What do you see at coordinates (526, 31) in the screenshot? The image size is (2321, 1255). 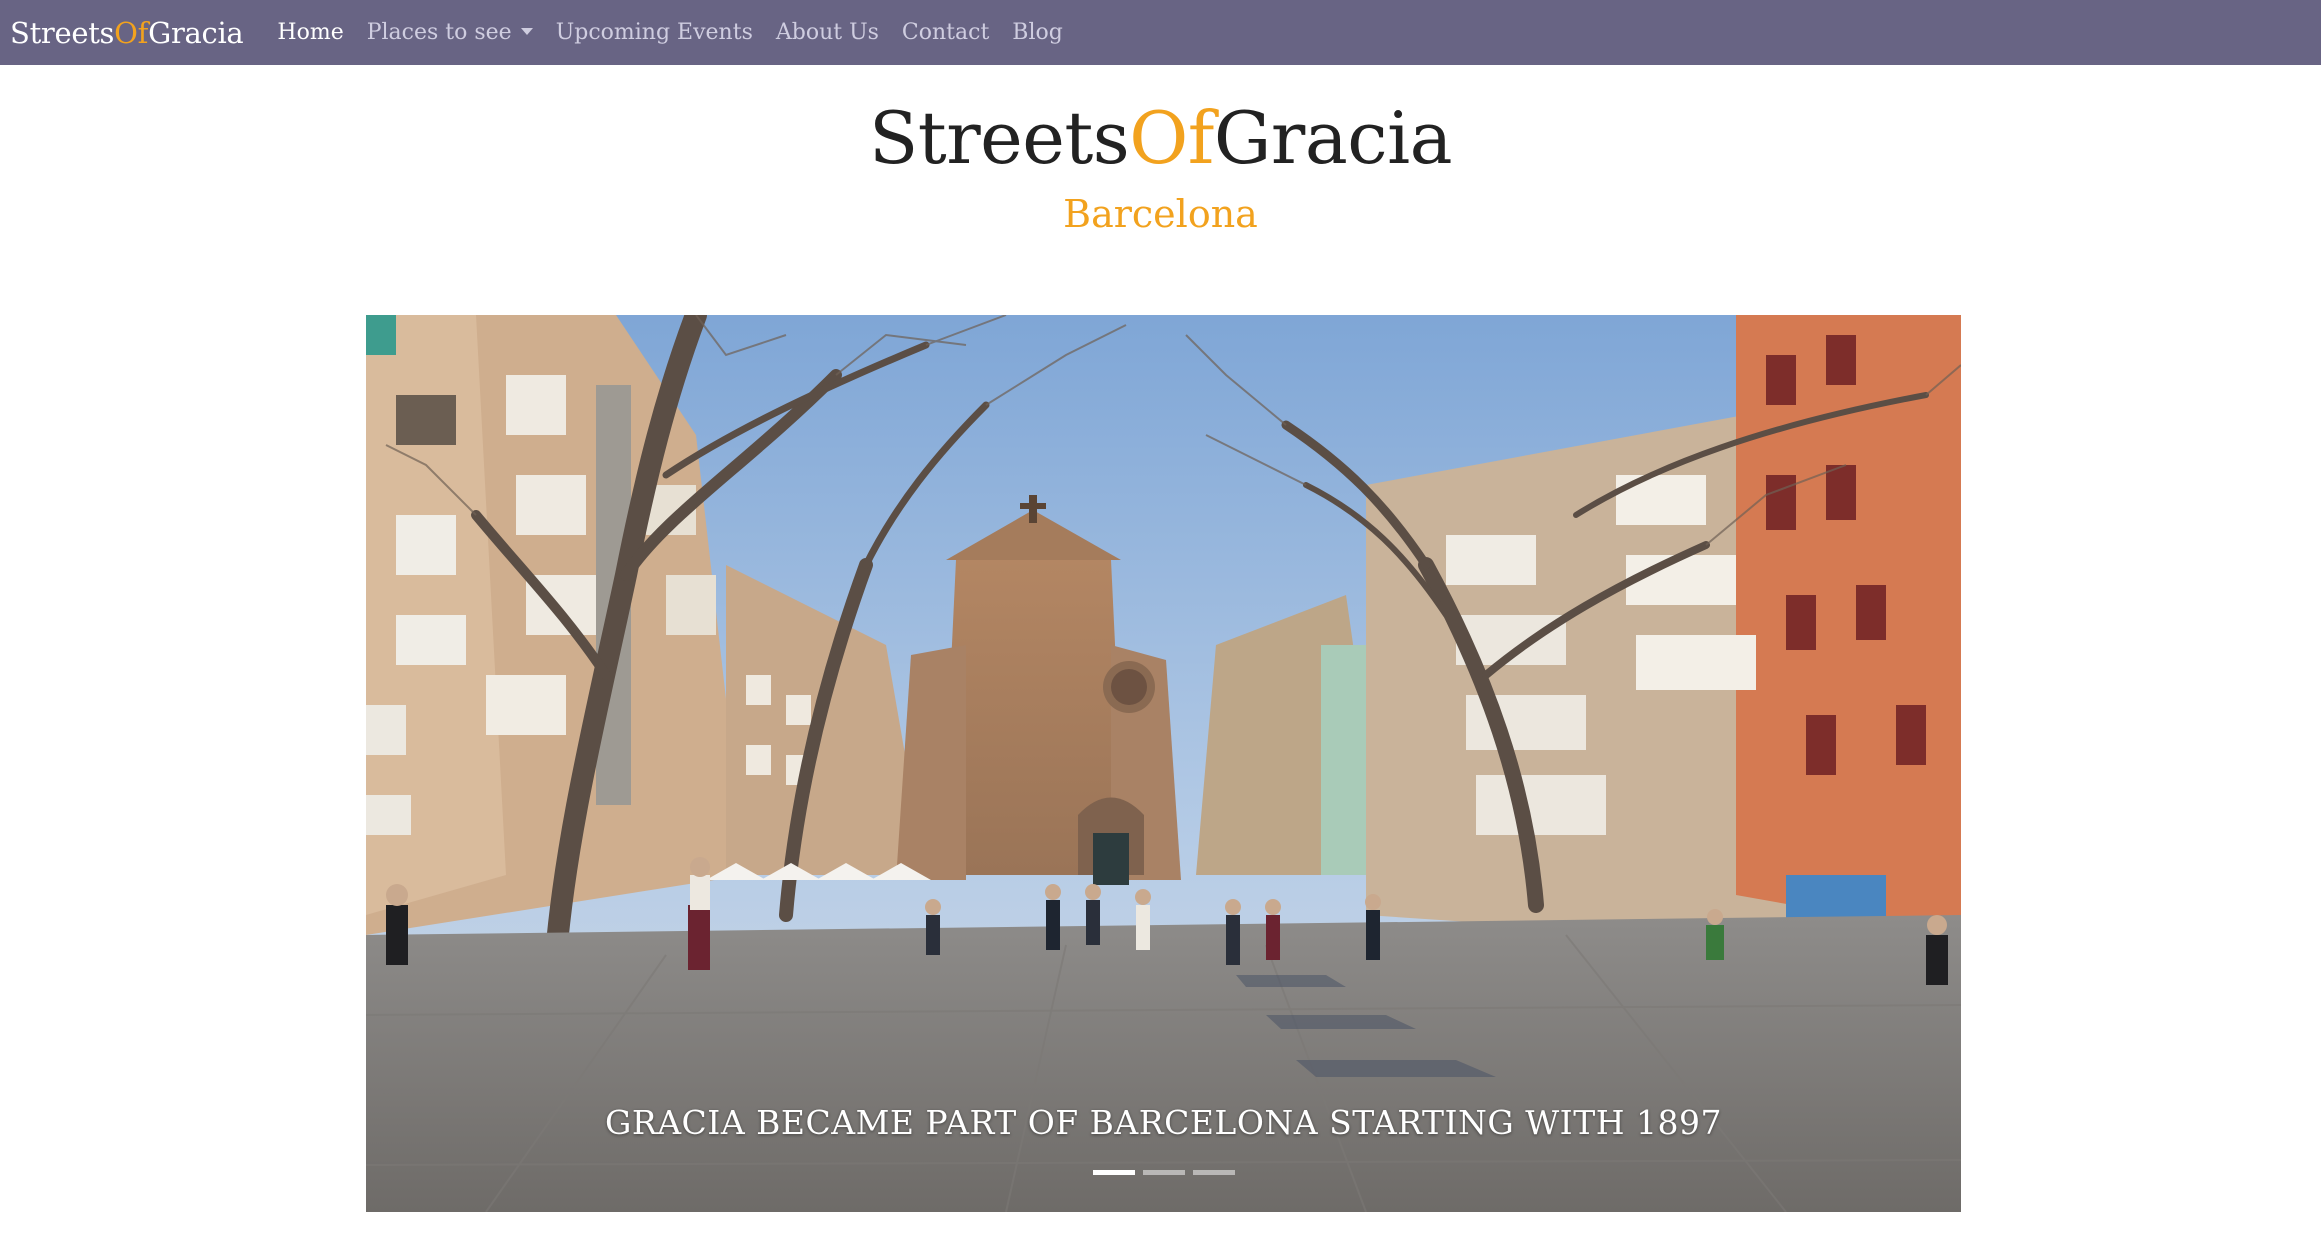 I see `caret-down-icon` at bounding box center [526, 31].